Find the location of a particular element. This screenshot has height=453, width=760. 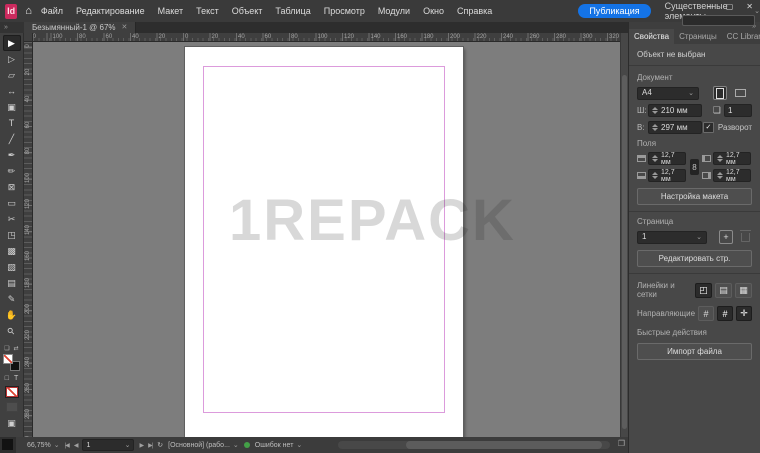

scissors-tool: ✂ is located at coordinates (12, 219).